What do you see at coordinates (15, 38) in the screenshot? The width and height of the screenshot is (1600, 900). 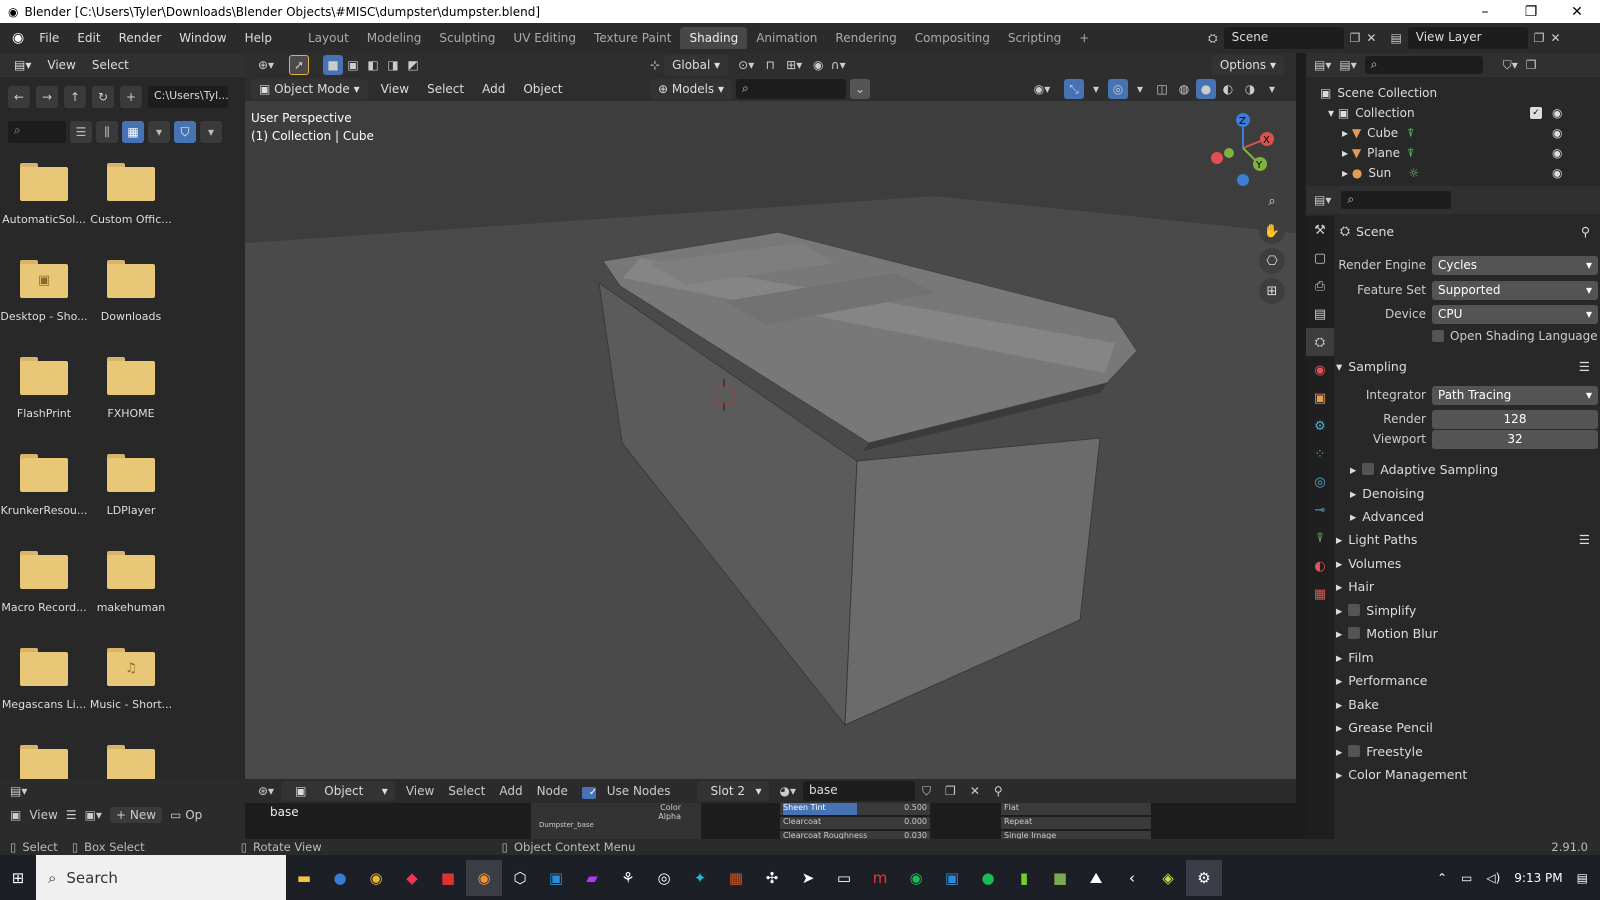 I see `blender-menu-icon: ◉` at bounding box center [15, 38].